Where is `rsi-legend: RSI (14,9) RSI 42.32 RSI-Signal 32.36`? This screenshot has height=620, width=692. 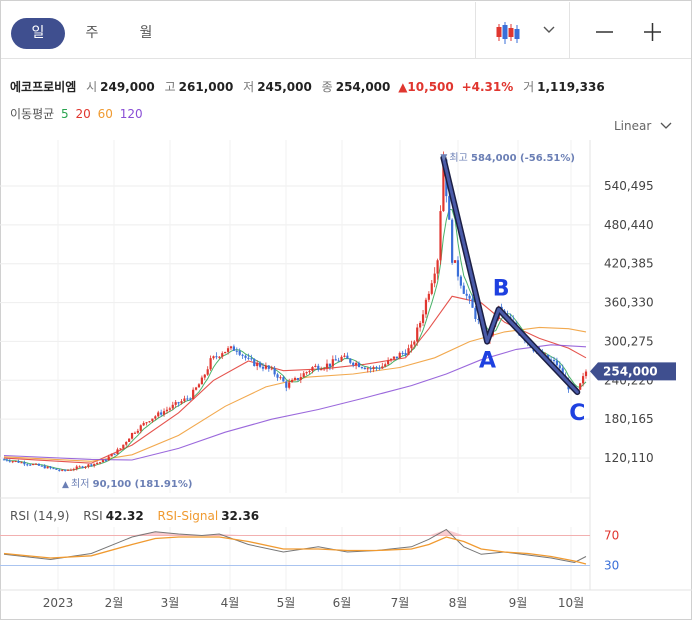
rsi-legend: RSI (14,9) RSI 42.32 RSI-Signal 32.36 is located at coordinates (134, 516).